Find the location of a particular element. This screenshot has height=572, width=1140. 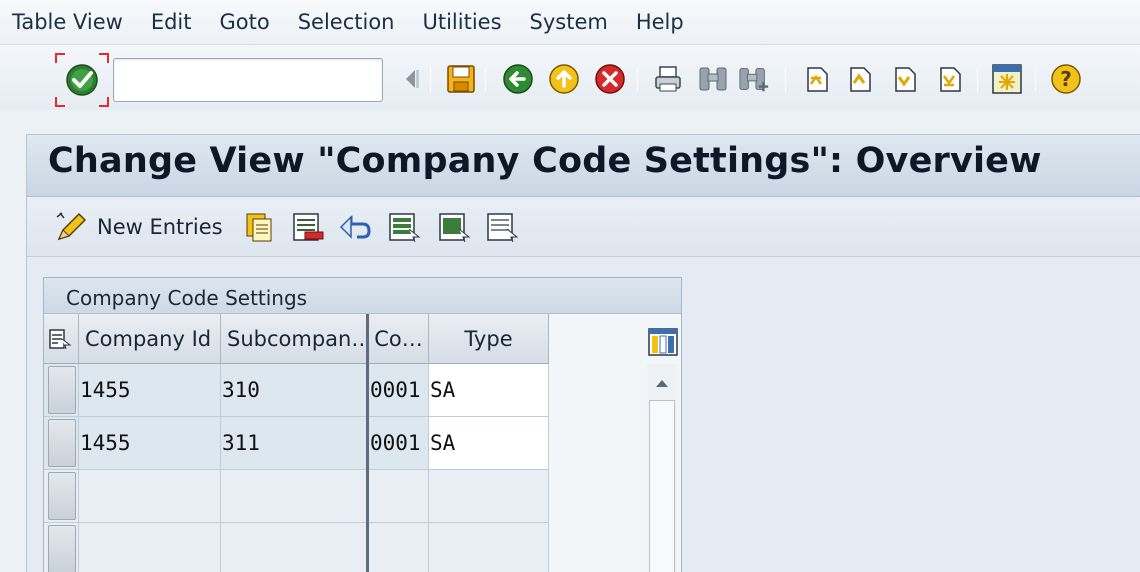

help-button: ? is located at coordinates (1066, 79).